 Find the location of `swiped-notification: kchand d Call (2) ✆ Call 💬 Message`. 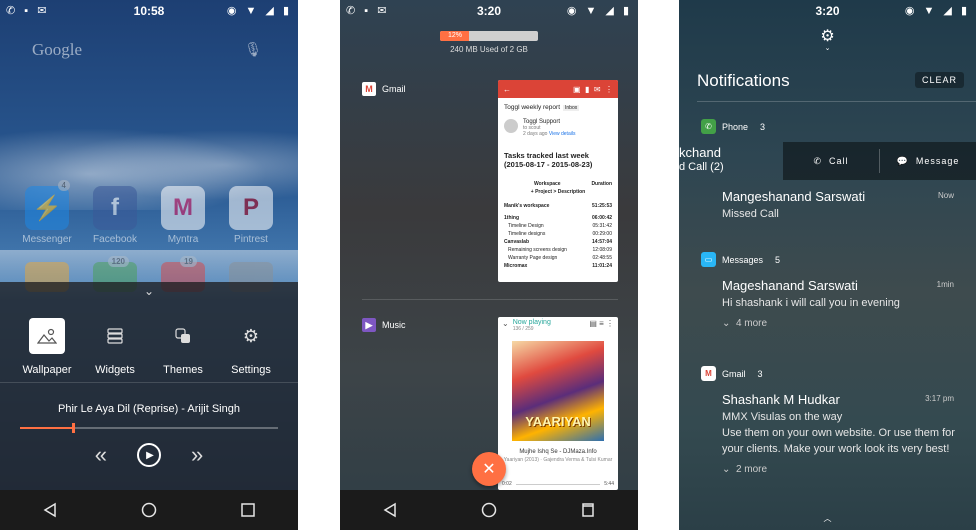

swiped-notification: kchand d Call (2) ✆ Call 💬 Message is located at coordinates (827, 161).